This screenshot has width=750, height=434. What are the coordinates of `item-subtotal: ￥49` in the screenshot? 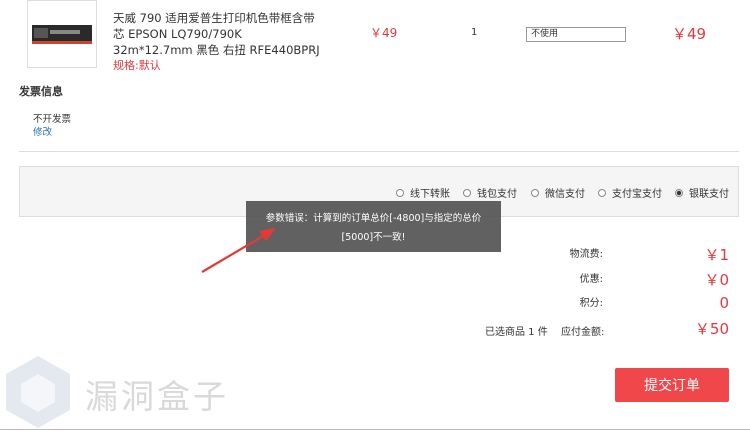 It's located at (689, 34).